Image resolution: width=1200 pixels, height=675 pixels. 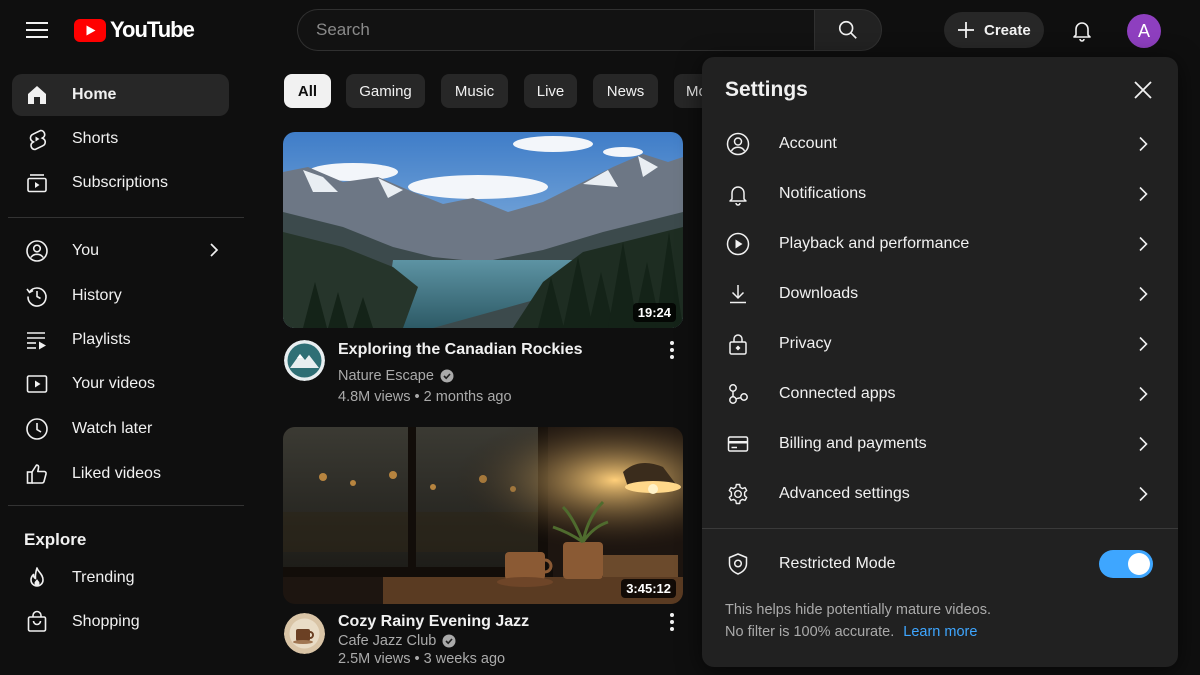 I want to click on sidebar-item-shorts: Shorts, so click(x=120, y=139).